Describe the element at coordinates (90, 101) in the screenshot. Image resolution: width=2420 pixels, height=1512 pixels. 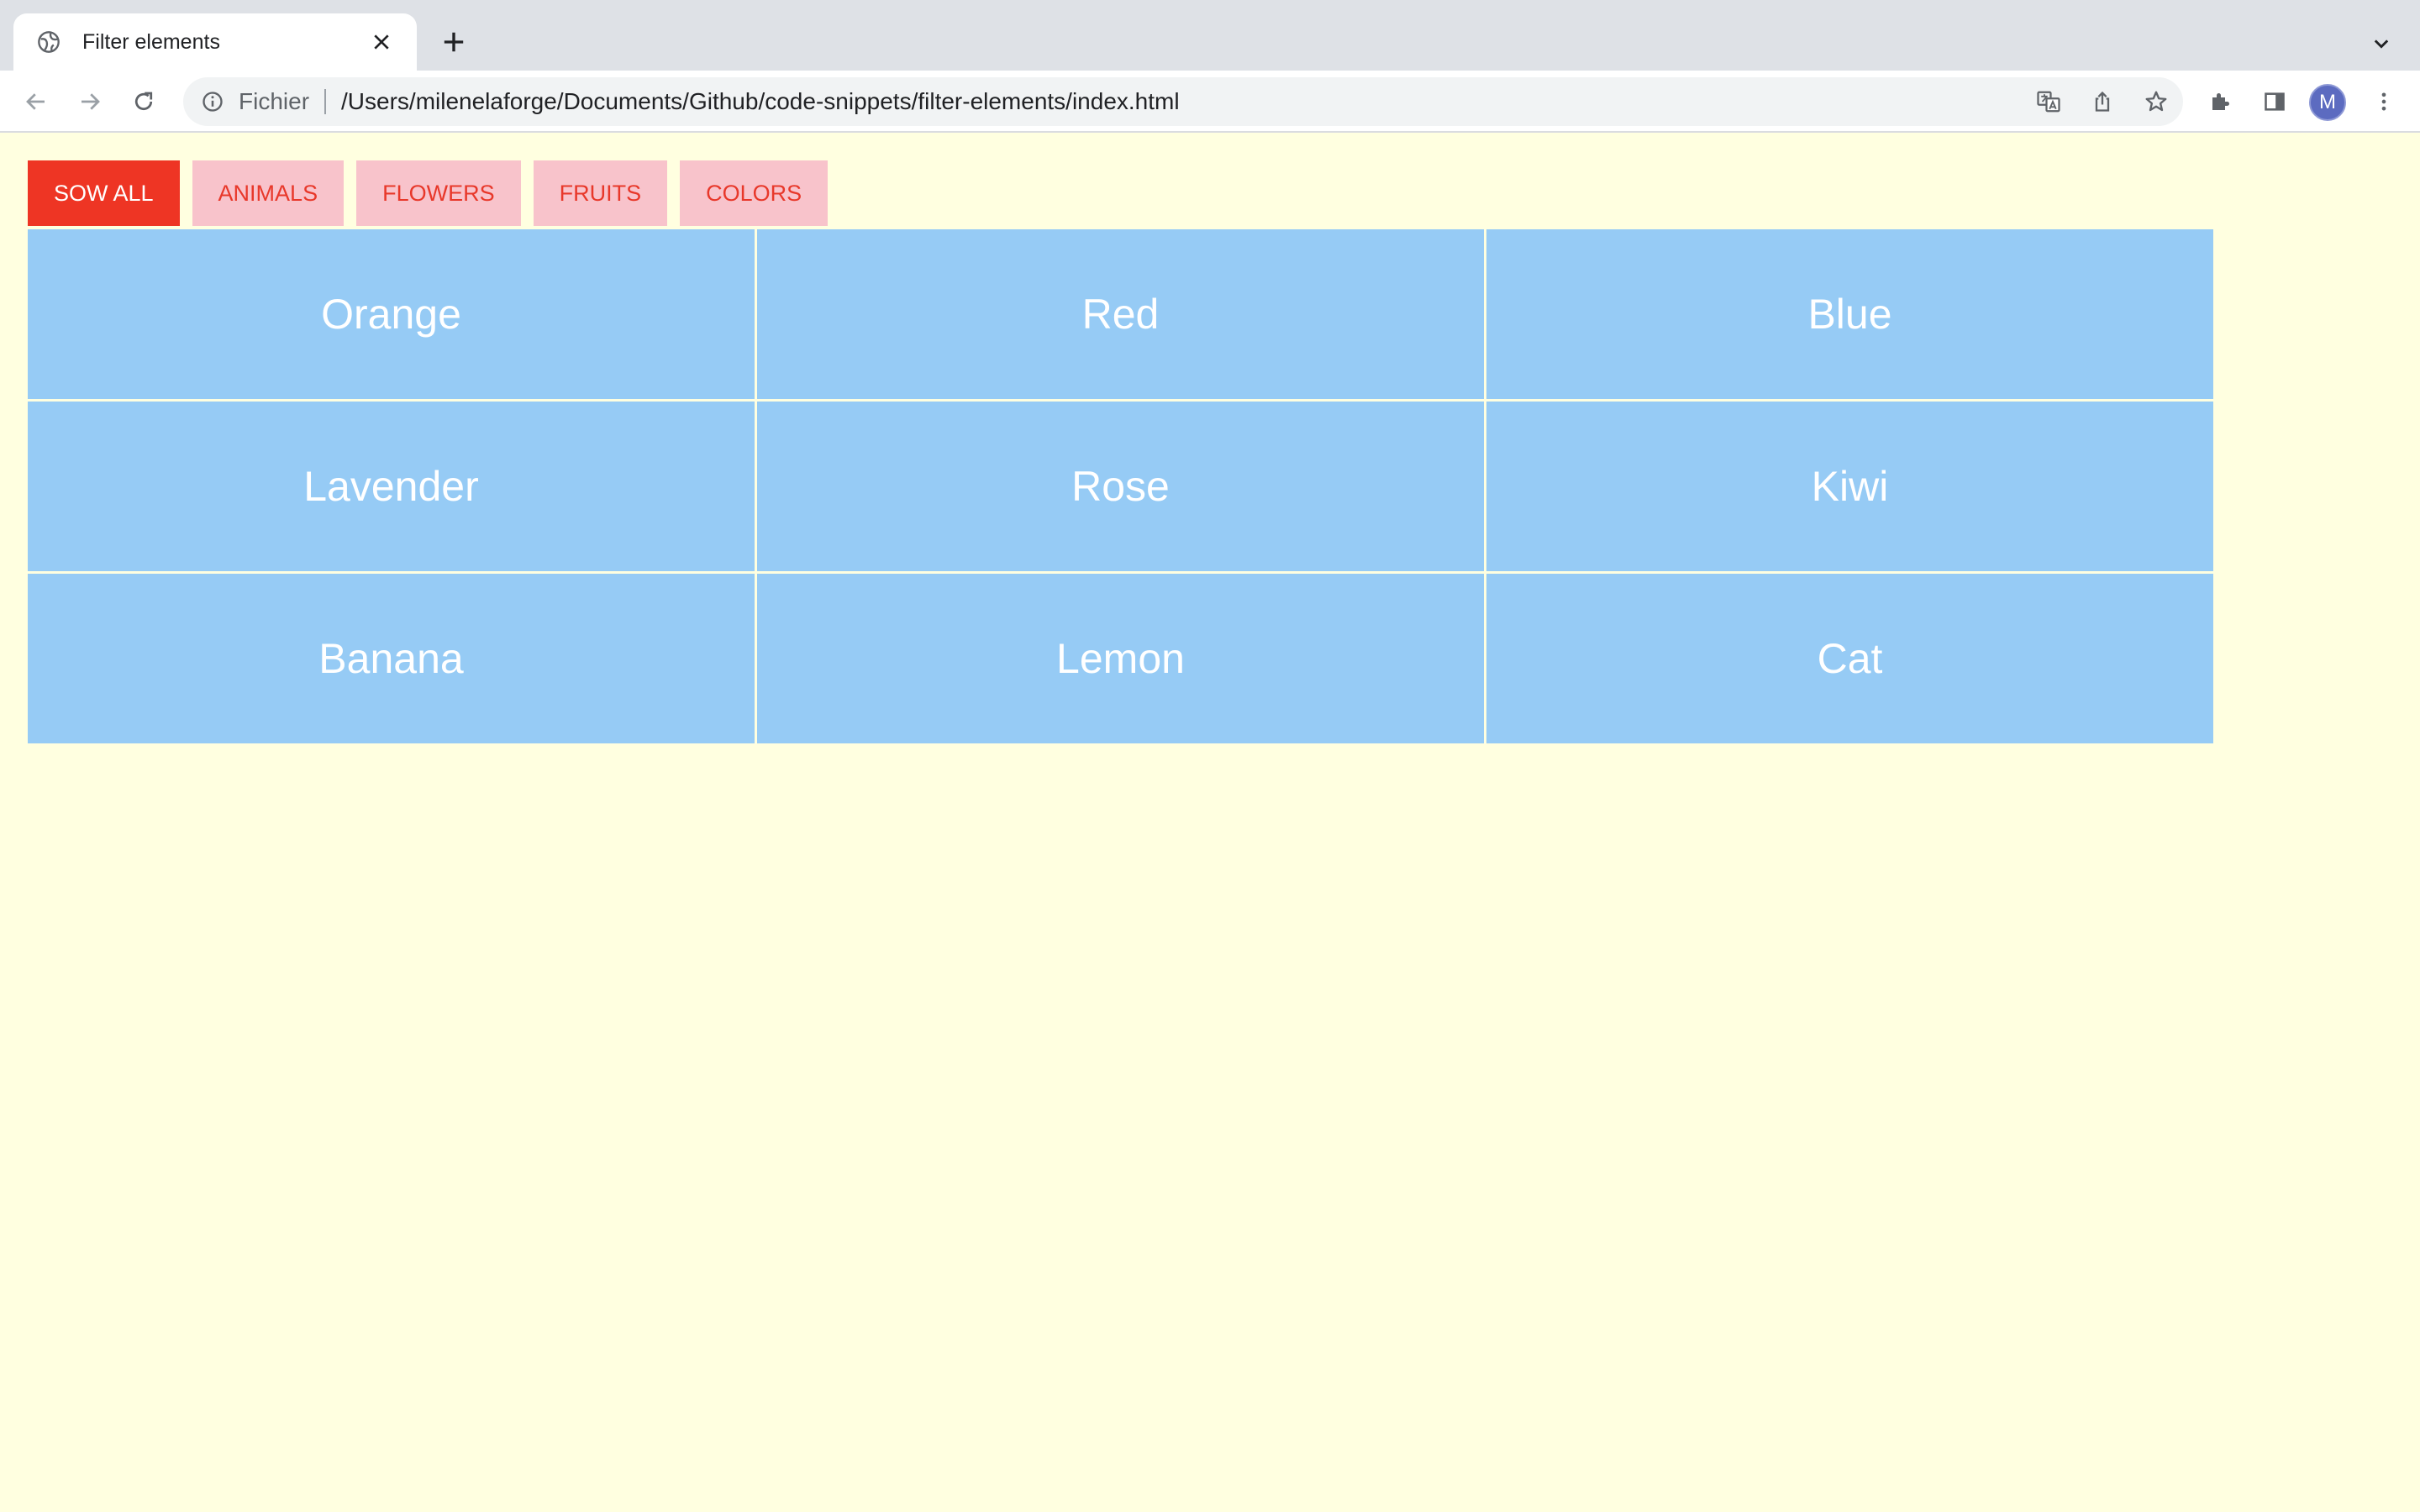
I see `forward-icon` at that location.